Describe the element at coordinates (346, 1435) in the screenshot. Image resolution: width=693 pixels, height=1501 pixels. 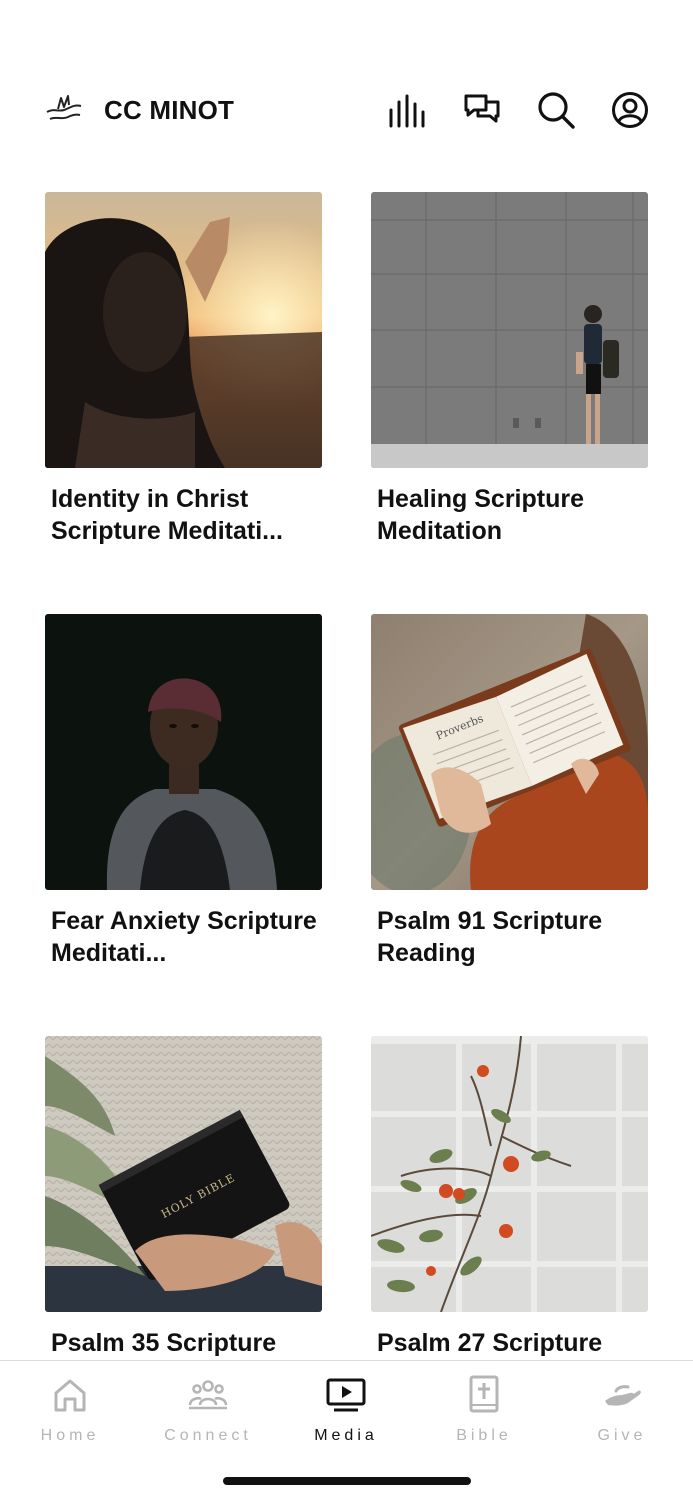
I see `tab-label: Media` at that location.